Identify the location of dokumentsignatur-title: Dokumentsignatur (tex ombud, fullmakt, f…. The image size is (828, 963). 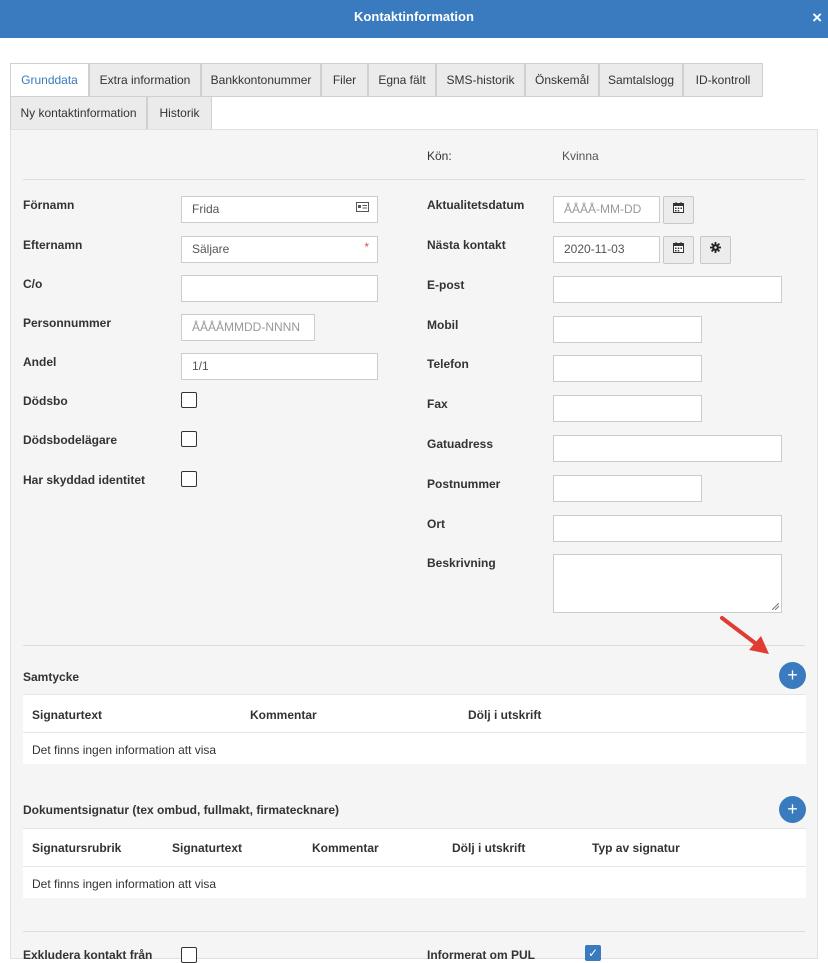
(181, 810).